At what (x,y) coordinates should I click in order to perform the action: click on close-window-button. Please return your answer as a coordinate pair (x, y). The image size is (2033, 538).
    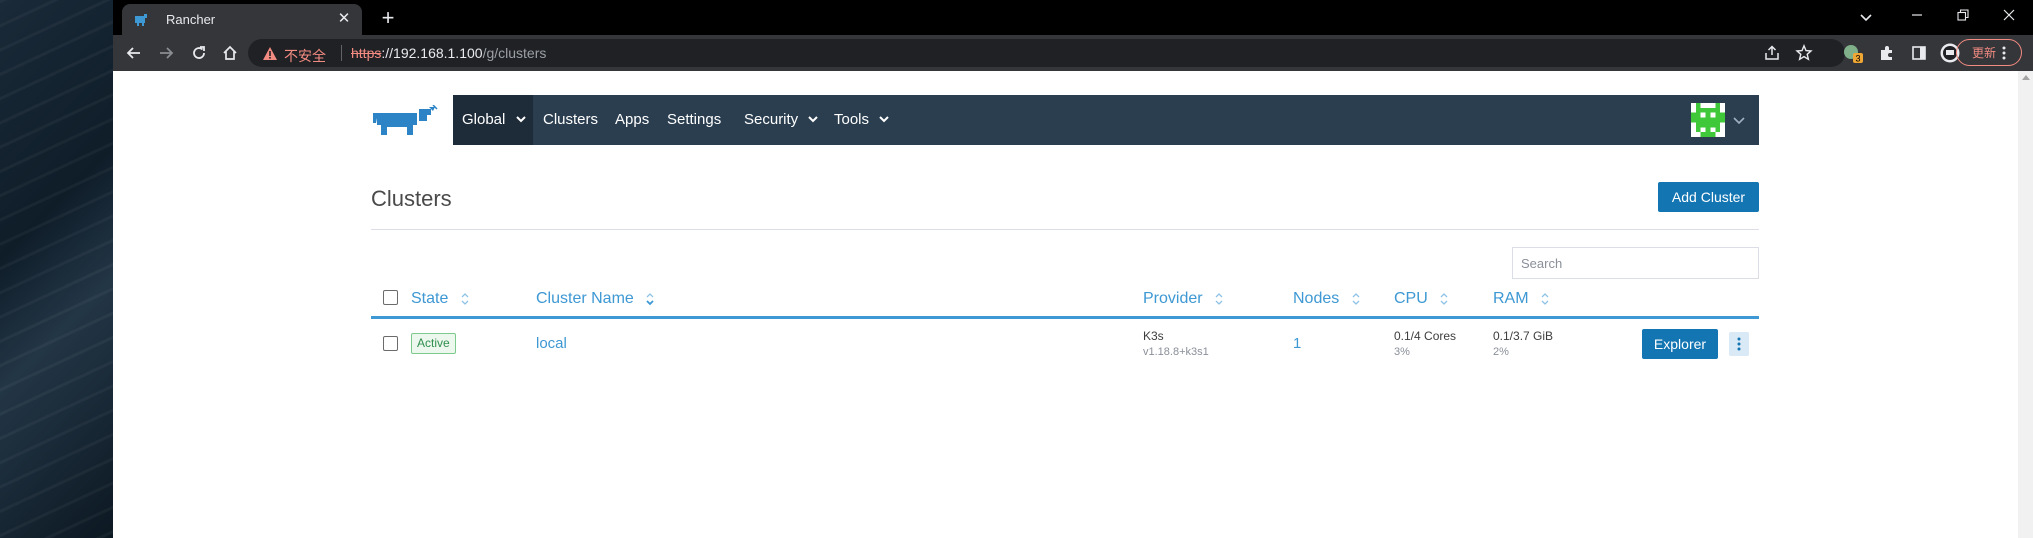
    Looking at the image, I should click on (2009, 15).